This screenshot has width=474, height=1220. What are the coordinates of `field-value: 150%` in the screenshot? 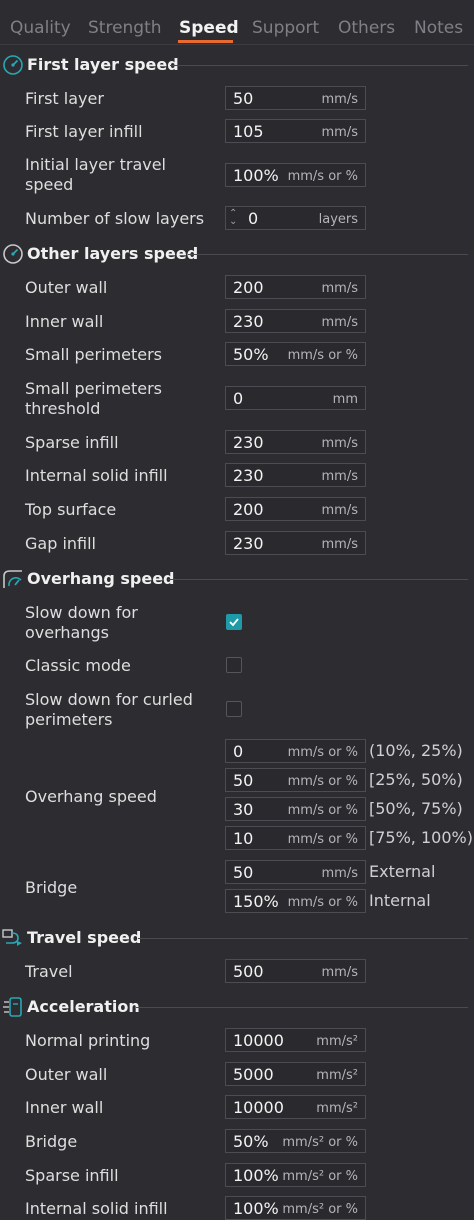 It's located at (256, 901).